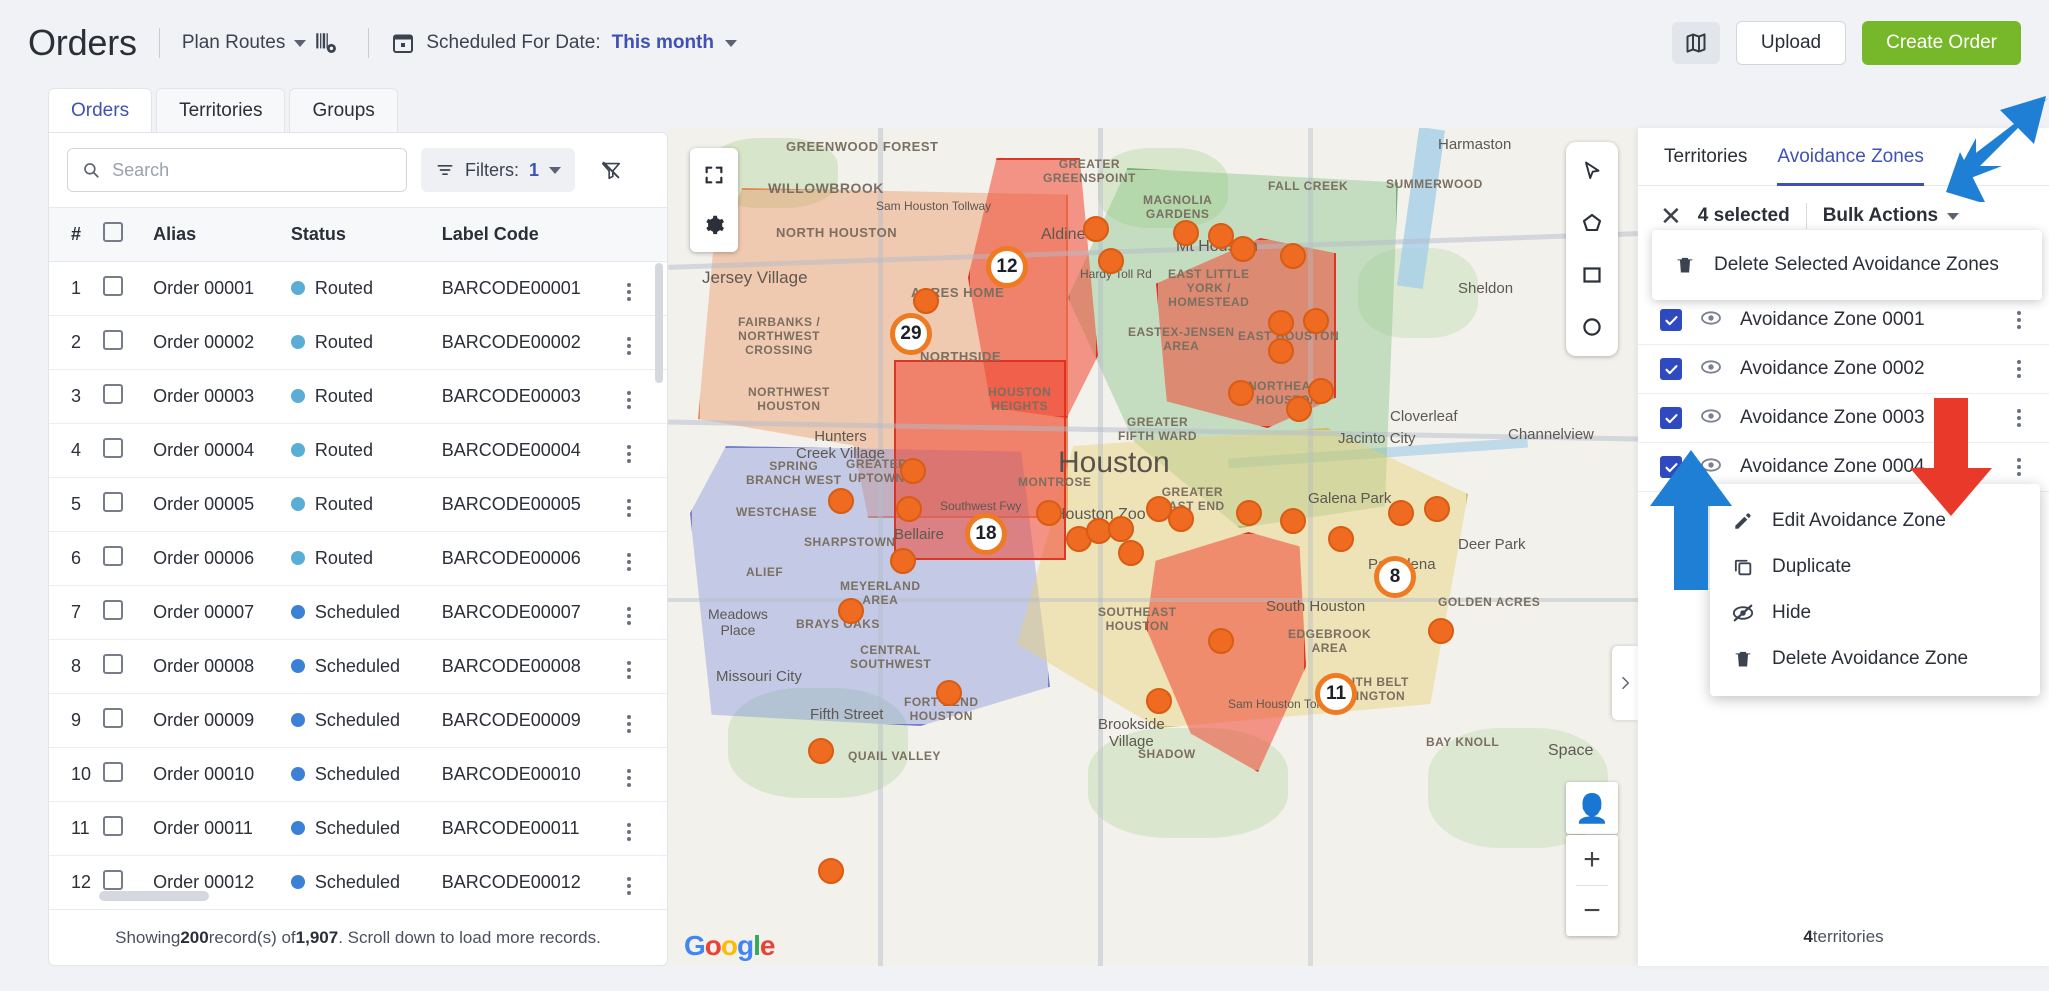 The width and height of the screenshot is (2049, 991). I want to click on cluster-marker: 12, so click(1007, 267).